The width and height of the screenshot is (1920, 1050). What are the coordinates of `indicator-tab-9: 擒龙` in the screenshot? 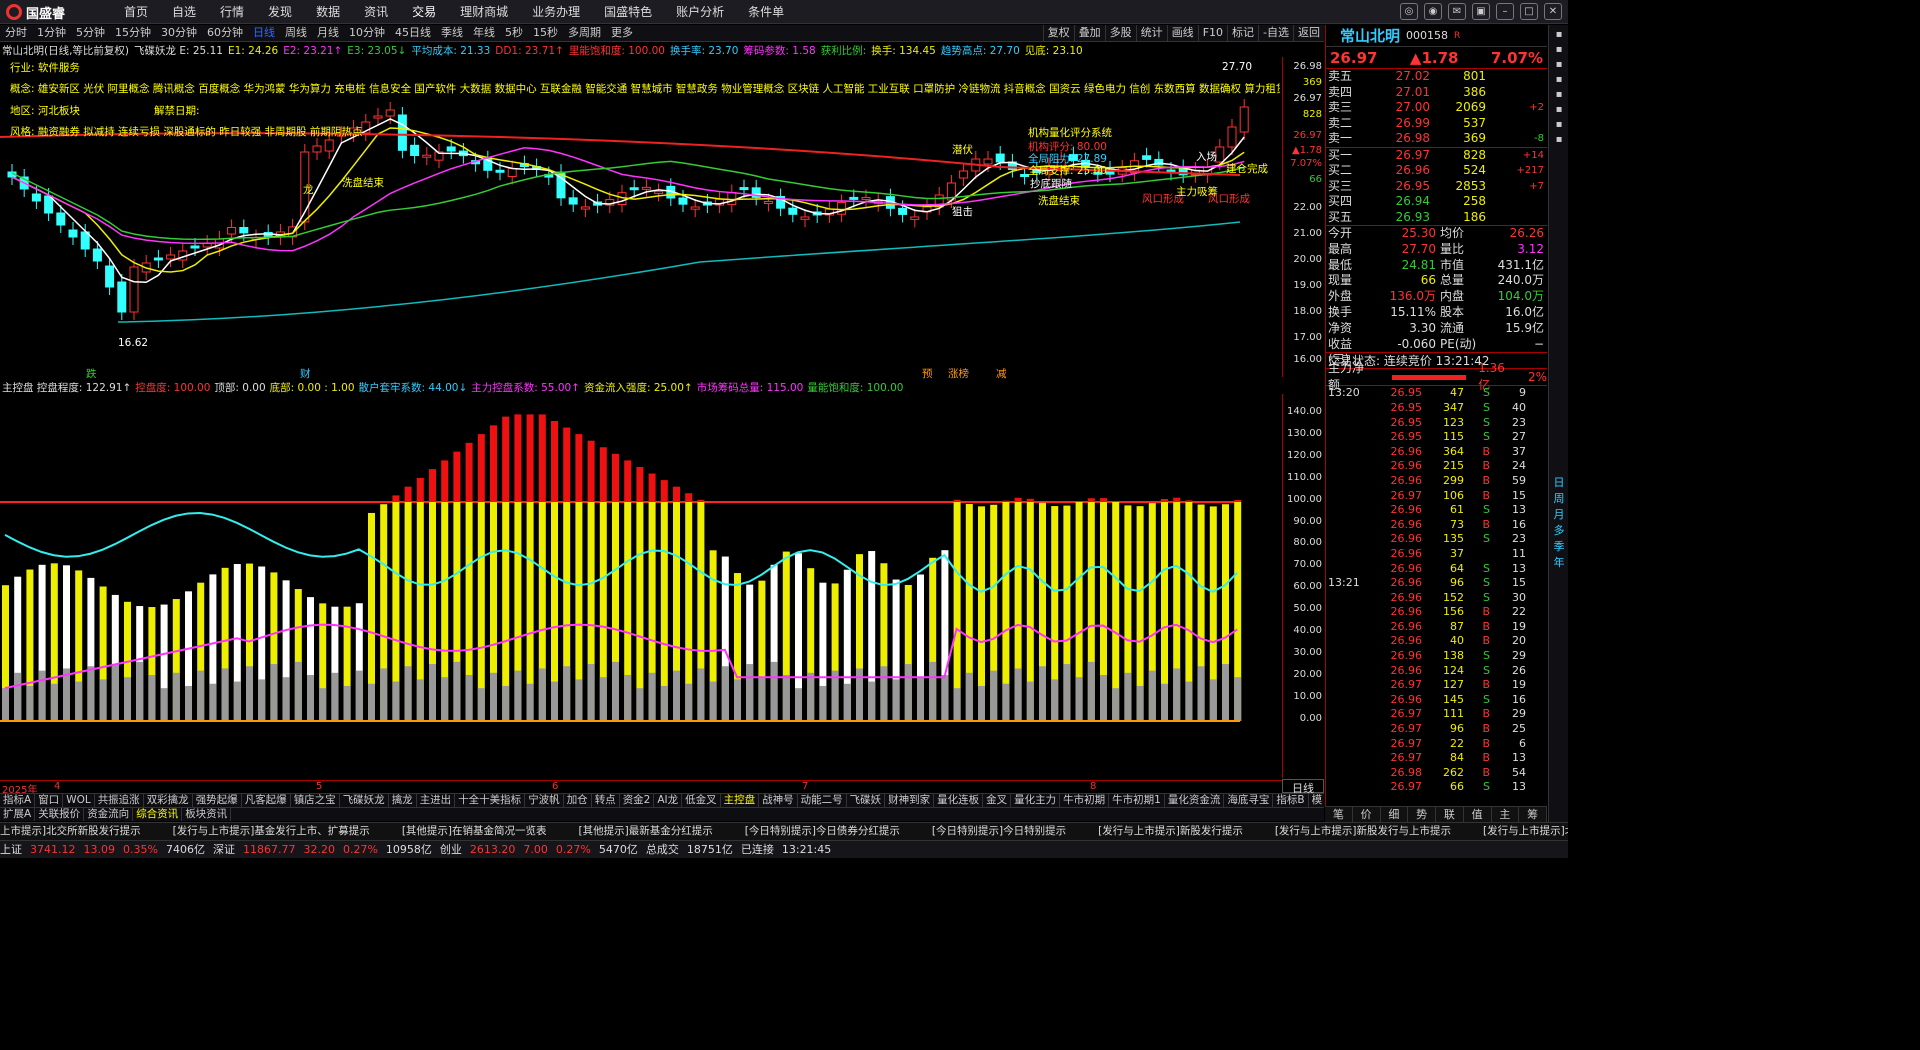 It's located at (403, 800).